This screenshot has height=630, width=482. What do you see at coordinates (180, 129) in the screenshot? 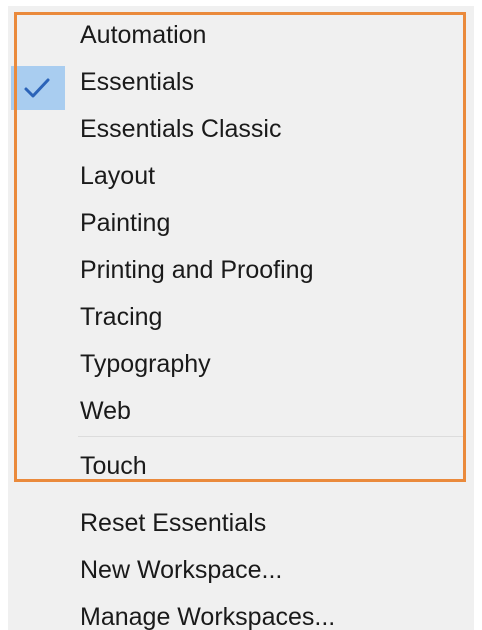
I see `menu-item-essentials-classic: Essentials Classic` at bounding box center [180, 129].